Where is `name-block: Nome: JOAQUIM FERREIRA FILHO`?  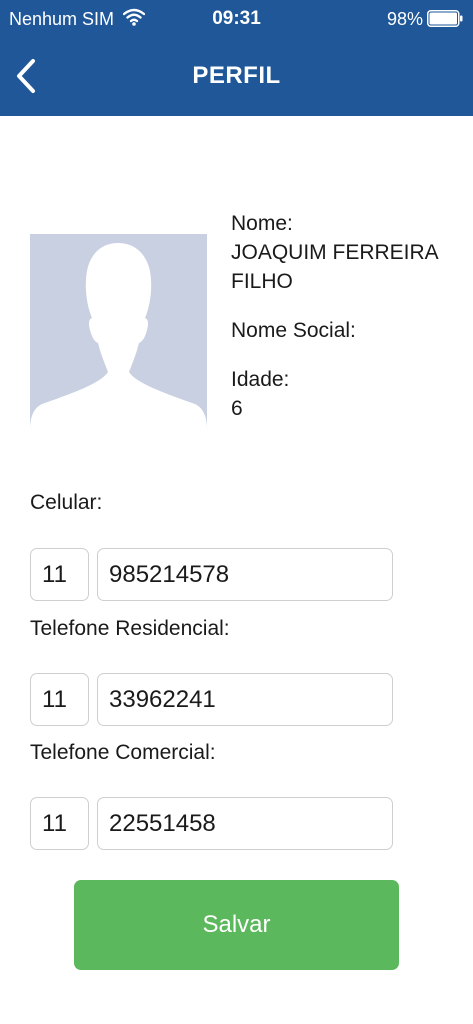
name-block: Nome: JOAQUIM FERREIRA FILHO is located at coordinates (346, 252).